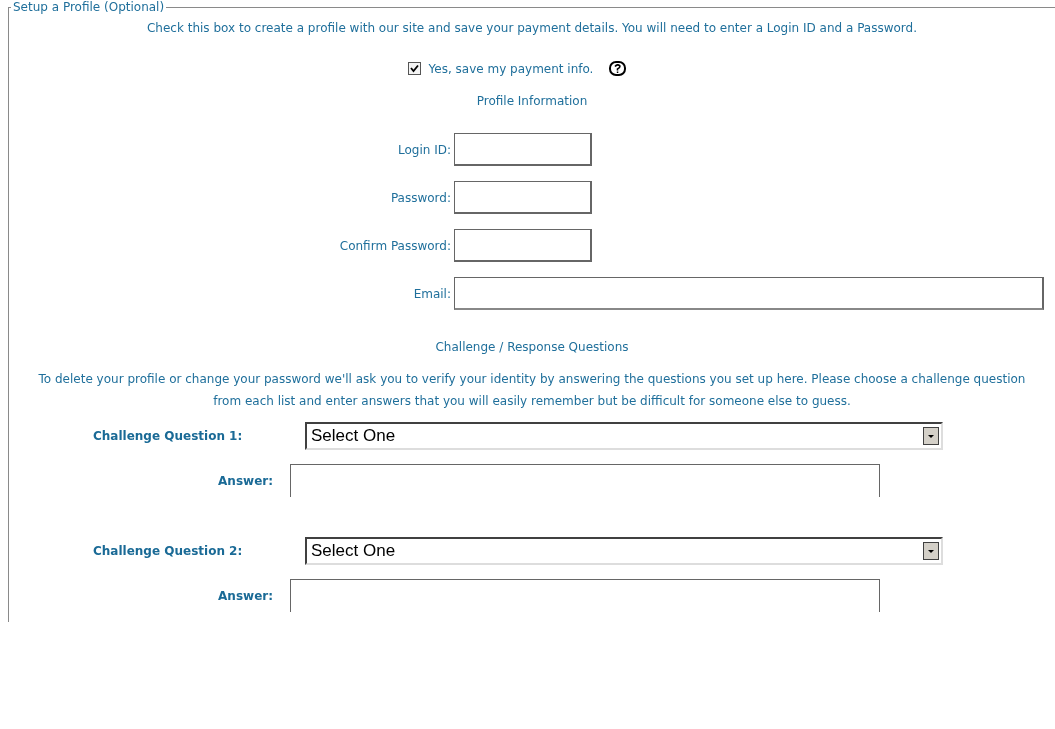 The height and width of the screenshot is (729, 1055). What do you see at coordinates (89, 7) in the screenshot?
I see `section-legend: Setup a Profile (Optional)` at bounding box center [89, 7].